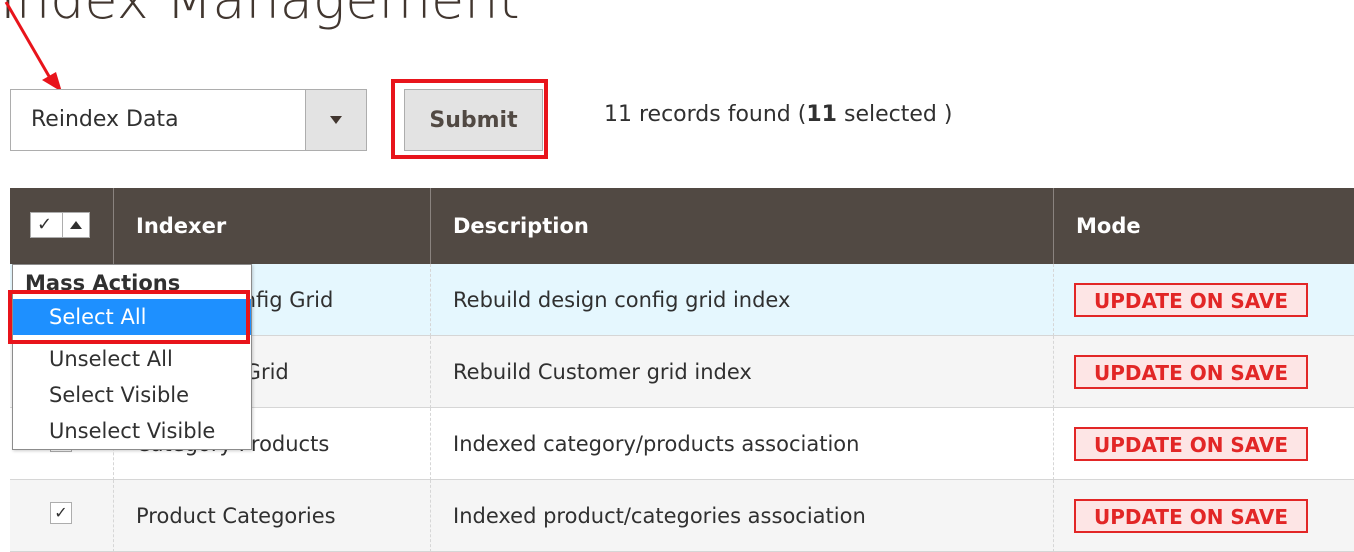 Image resolution: width=1354 pixels, height=552 pixels. I want to click on records-prefix: 11 records found (, so click(705, 114).